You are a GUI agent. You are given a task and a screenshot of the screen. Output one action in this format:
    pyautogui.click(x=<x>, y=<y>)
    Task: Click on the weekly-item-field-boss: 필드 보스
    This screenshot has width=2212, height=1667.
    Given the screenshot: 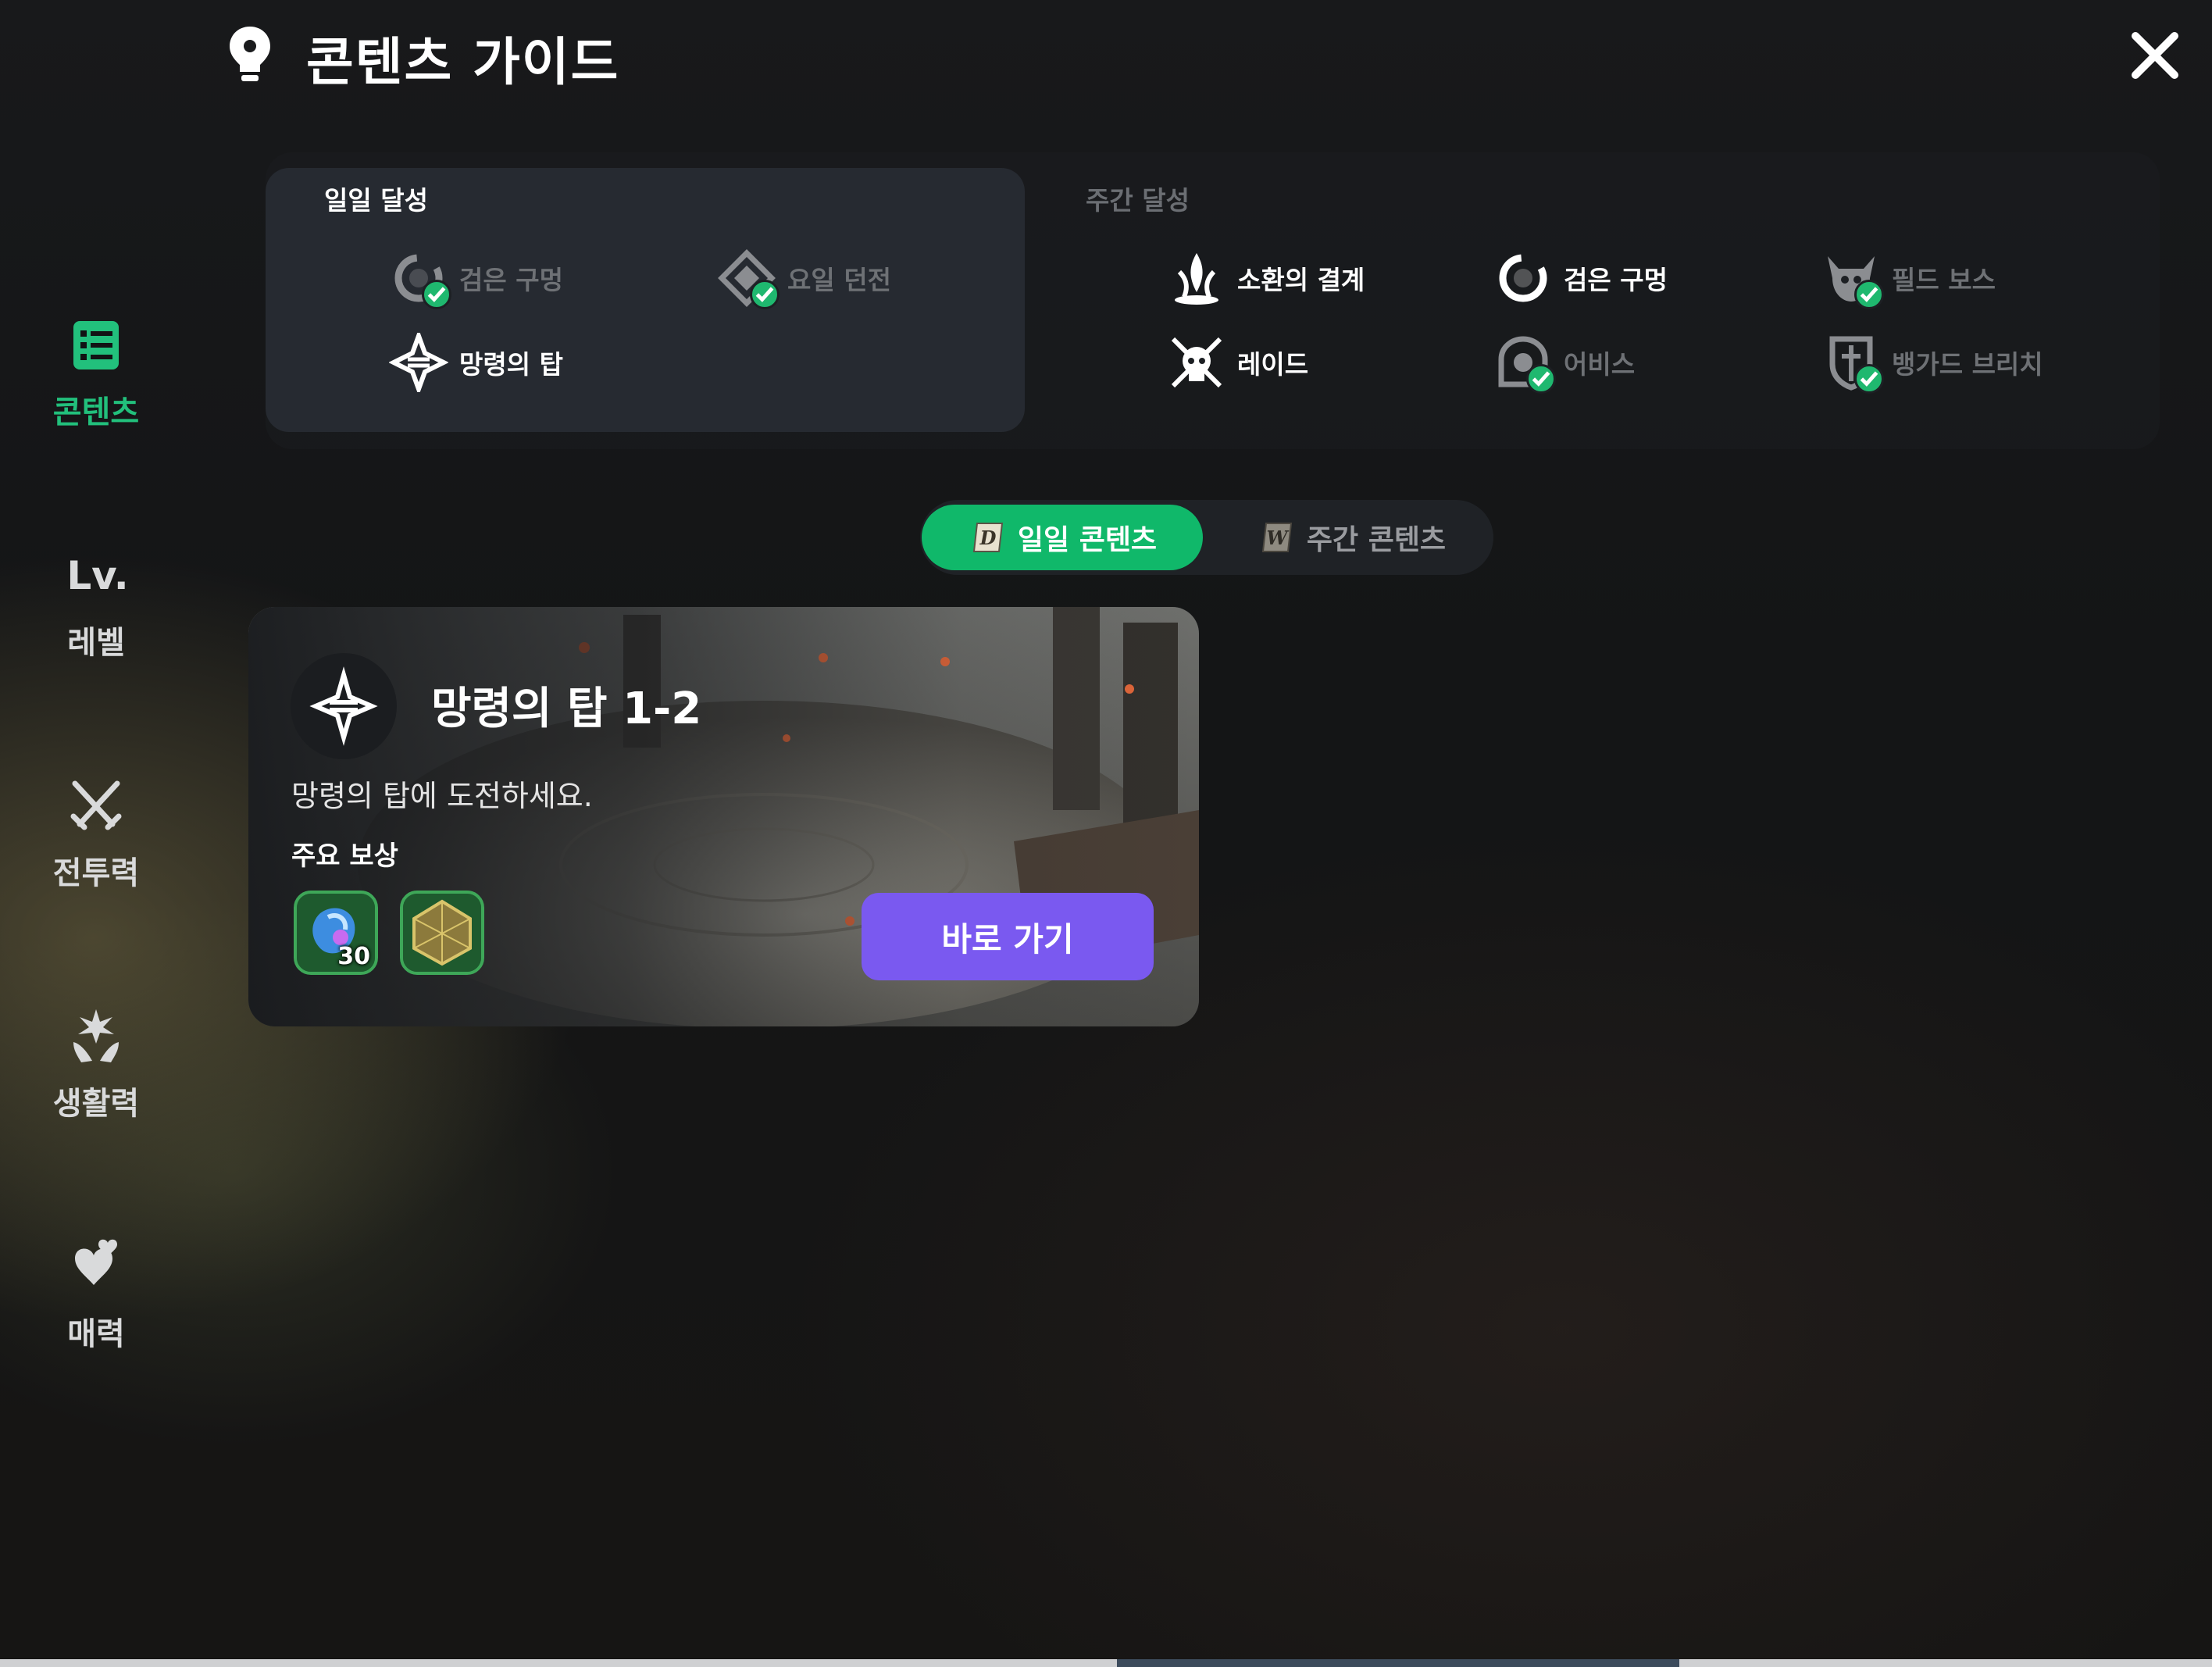 What is the action you would take?
    pyautogui.click(x=1908, y=278)
    